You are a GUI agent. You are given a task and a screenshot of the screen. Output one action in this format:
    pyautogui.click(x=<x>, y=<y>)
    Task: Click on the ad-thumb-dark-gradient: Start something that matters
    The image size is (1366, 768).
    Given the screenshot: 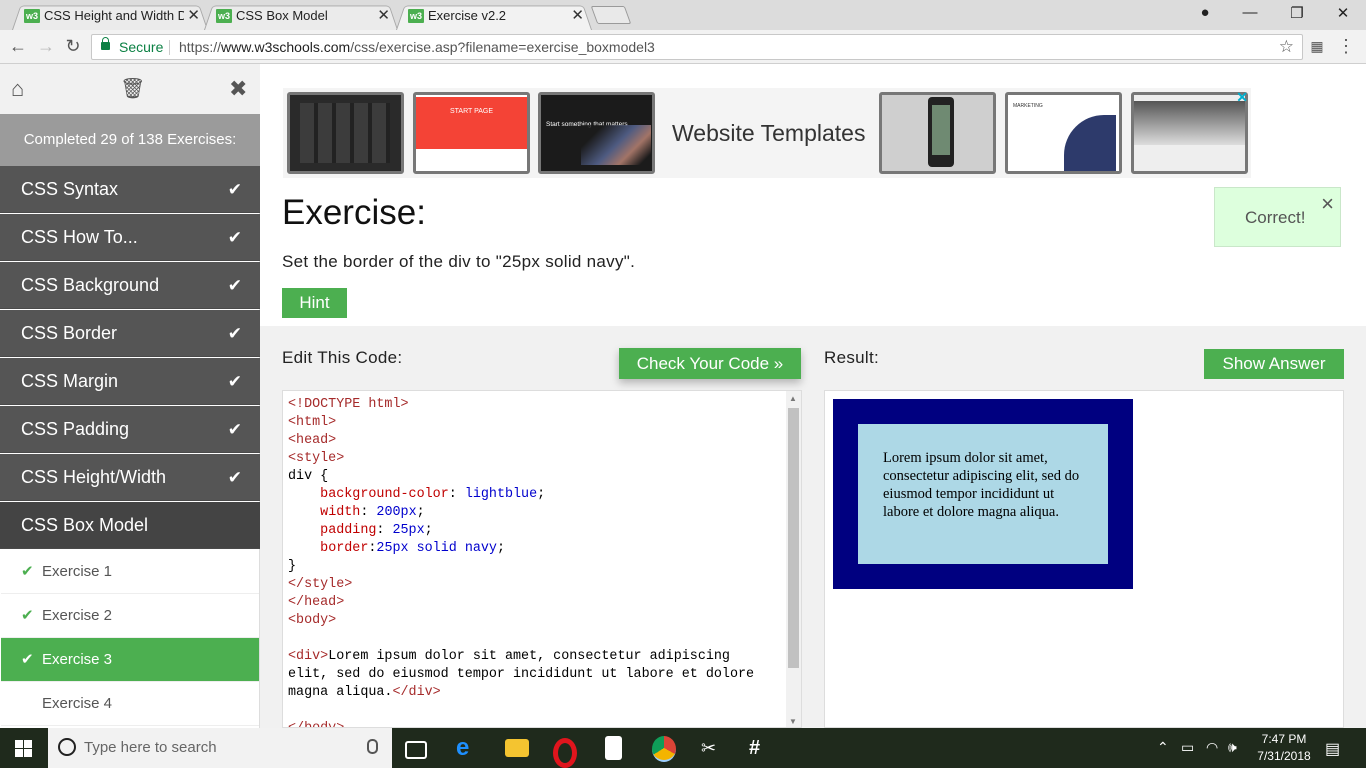 What is the action you would take?
    pyautogui.click(x=596, y=133)
    